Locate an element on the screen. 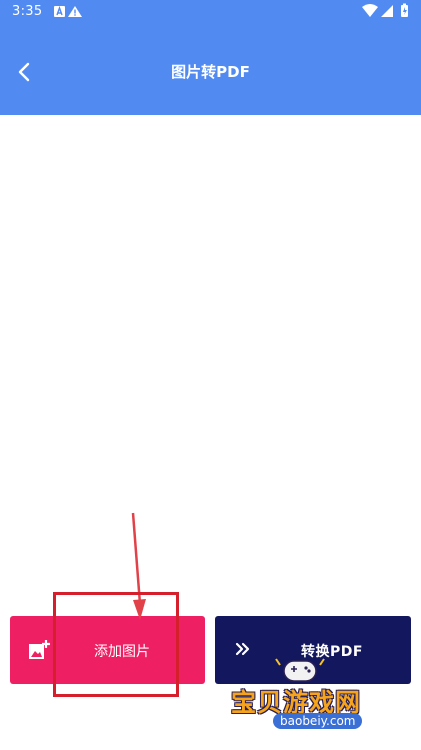 This screenshot has height=750, width=421. status-right-icons is located at coordinates (386, 13).